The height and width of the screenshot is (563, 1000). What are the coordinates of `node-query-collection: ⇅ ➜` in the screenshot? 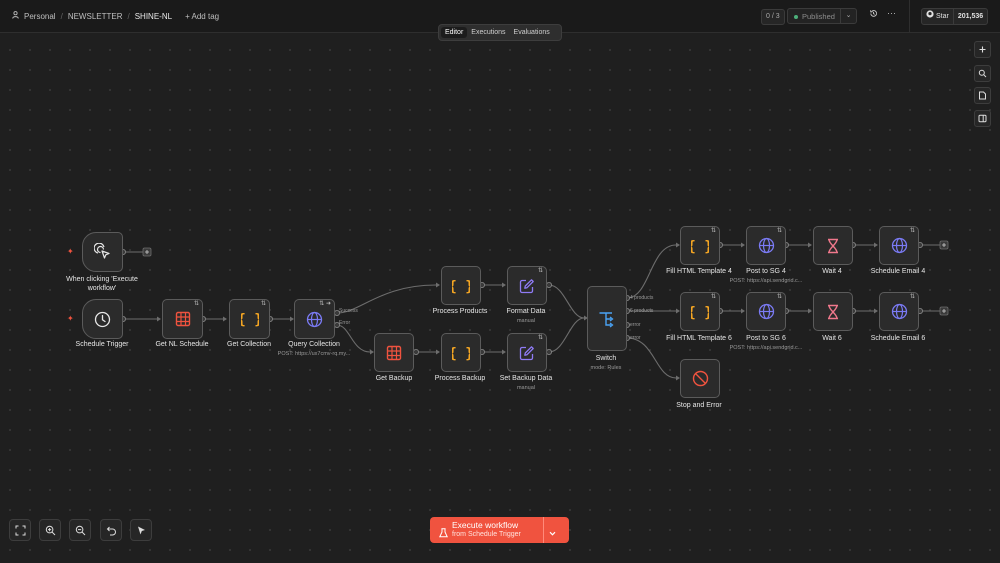 It's located at (314, 319).